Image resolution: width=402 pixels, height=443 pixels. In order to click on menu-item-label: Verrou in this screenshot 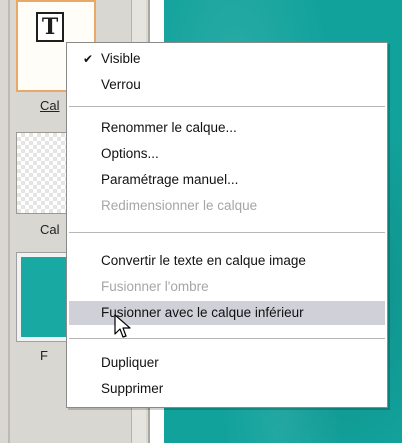, I will do `click(121, 84)`.